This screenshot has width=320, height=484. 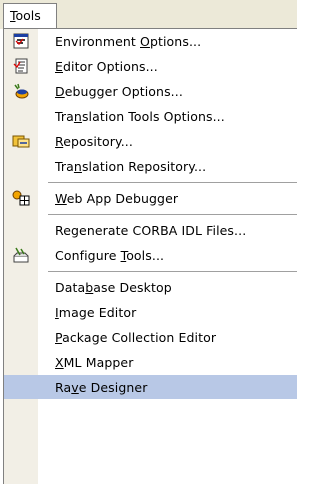 What do you see at coordinates (96, 312) in the screenshot?
I see `menu-item-label: Image Editor` at bounding box center [96, 312].